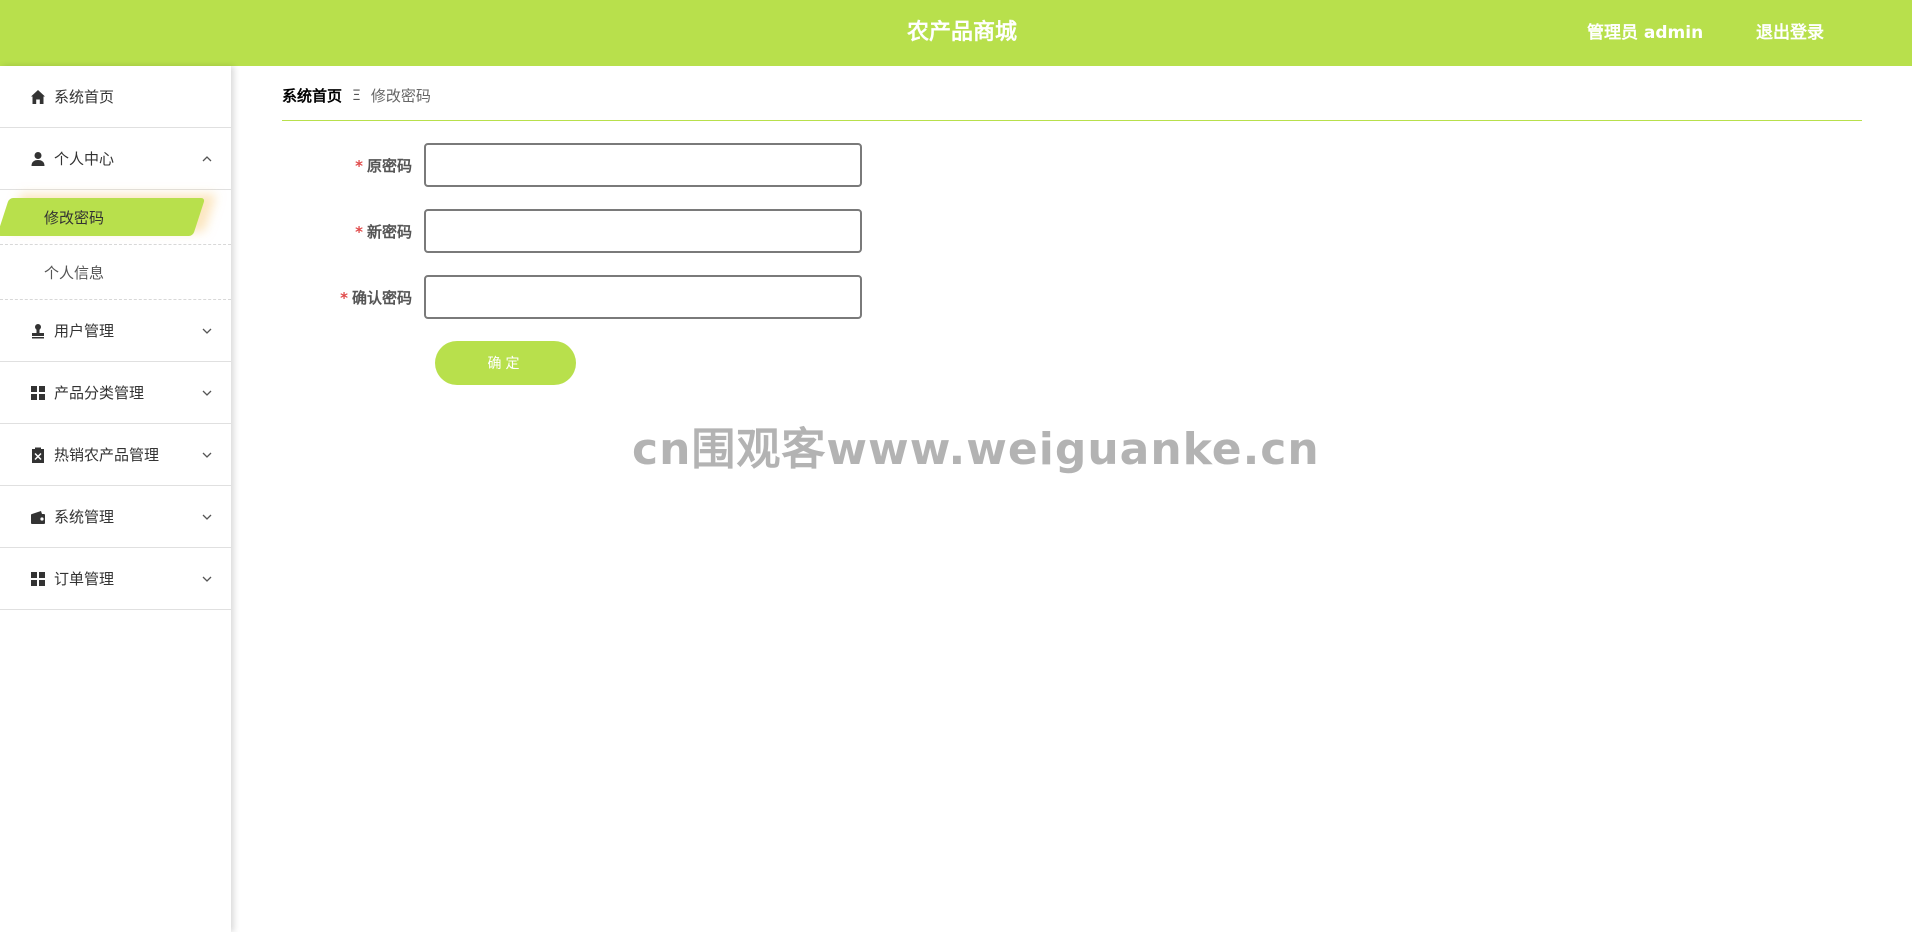  Describe the element at coordinates (115, 331) in the screenshot. I see `sidebar-item-user-management: 用户管理` at that location.